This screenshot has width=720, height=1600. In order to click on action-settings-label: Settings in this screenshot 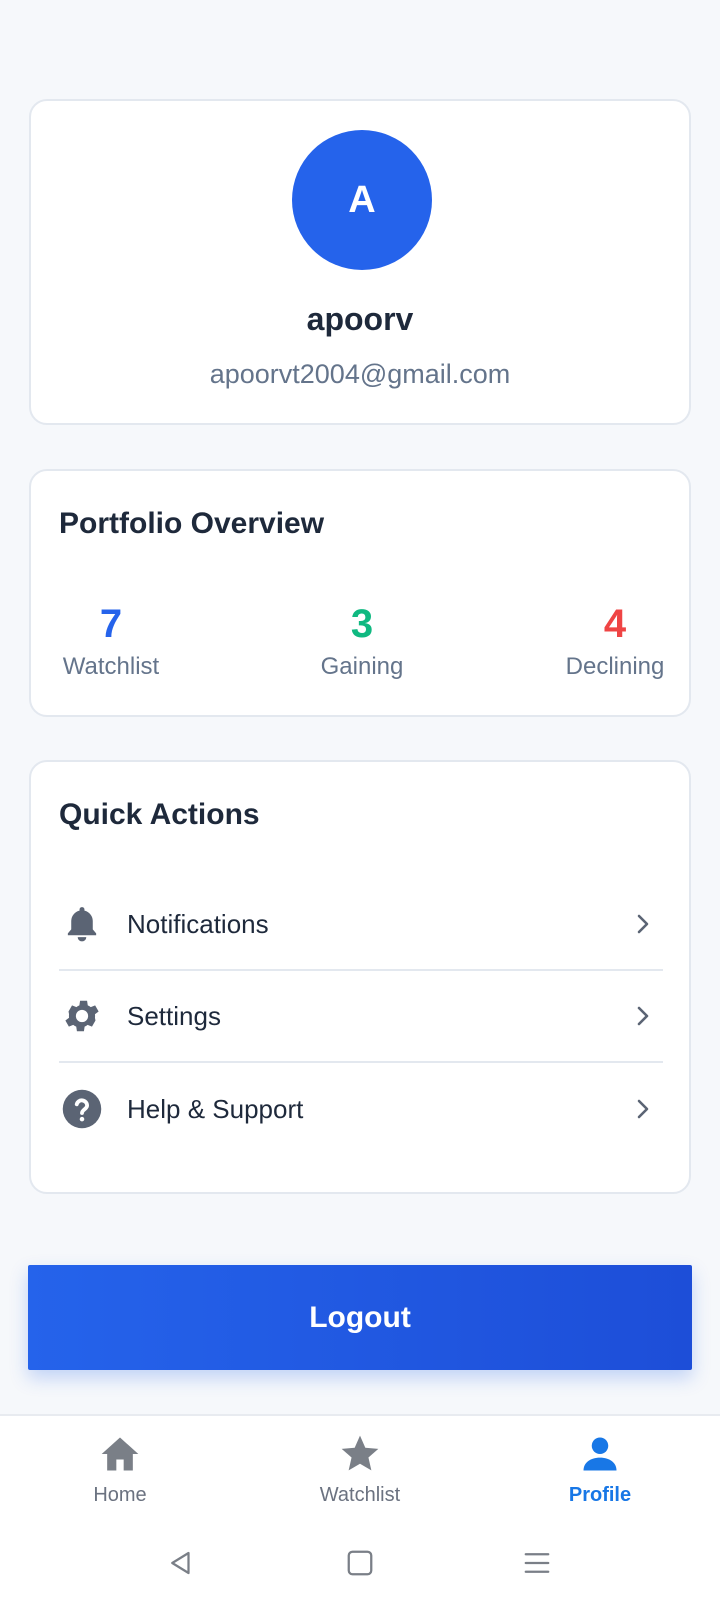, I will do `click(174, 1015)`.